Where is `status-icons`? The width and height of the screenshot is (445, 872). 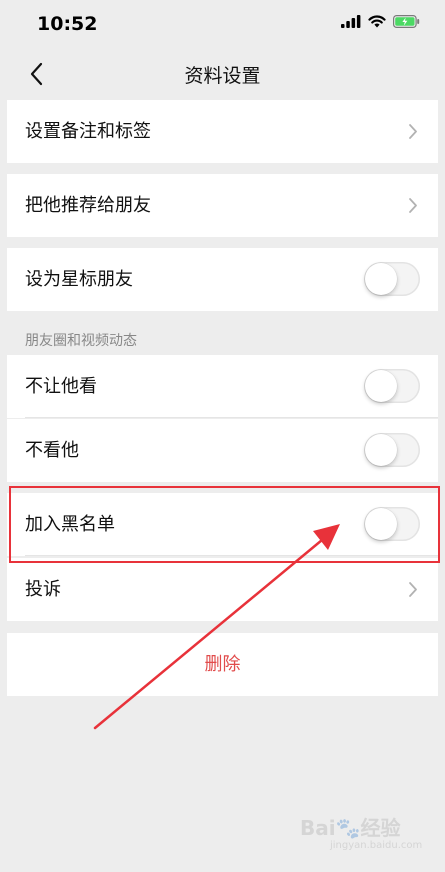
status-icons is located at coordinates (380, 21).